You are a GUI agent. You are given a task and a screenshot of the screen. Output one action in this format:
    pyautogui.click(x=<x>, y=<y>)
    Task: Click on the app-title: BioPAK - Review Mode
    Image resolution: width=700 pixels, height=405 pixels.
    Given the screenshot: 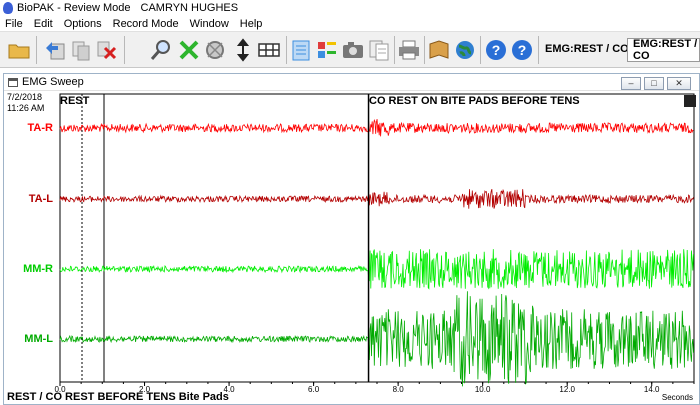 What is the action you would take?
    pyautogui.click(x=74, y=8)
    